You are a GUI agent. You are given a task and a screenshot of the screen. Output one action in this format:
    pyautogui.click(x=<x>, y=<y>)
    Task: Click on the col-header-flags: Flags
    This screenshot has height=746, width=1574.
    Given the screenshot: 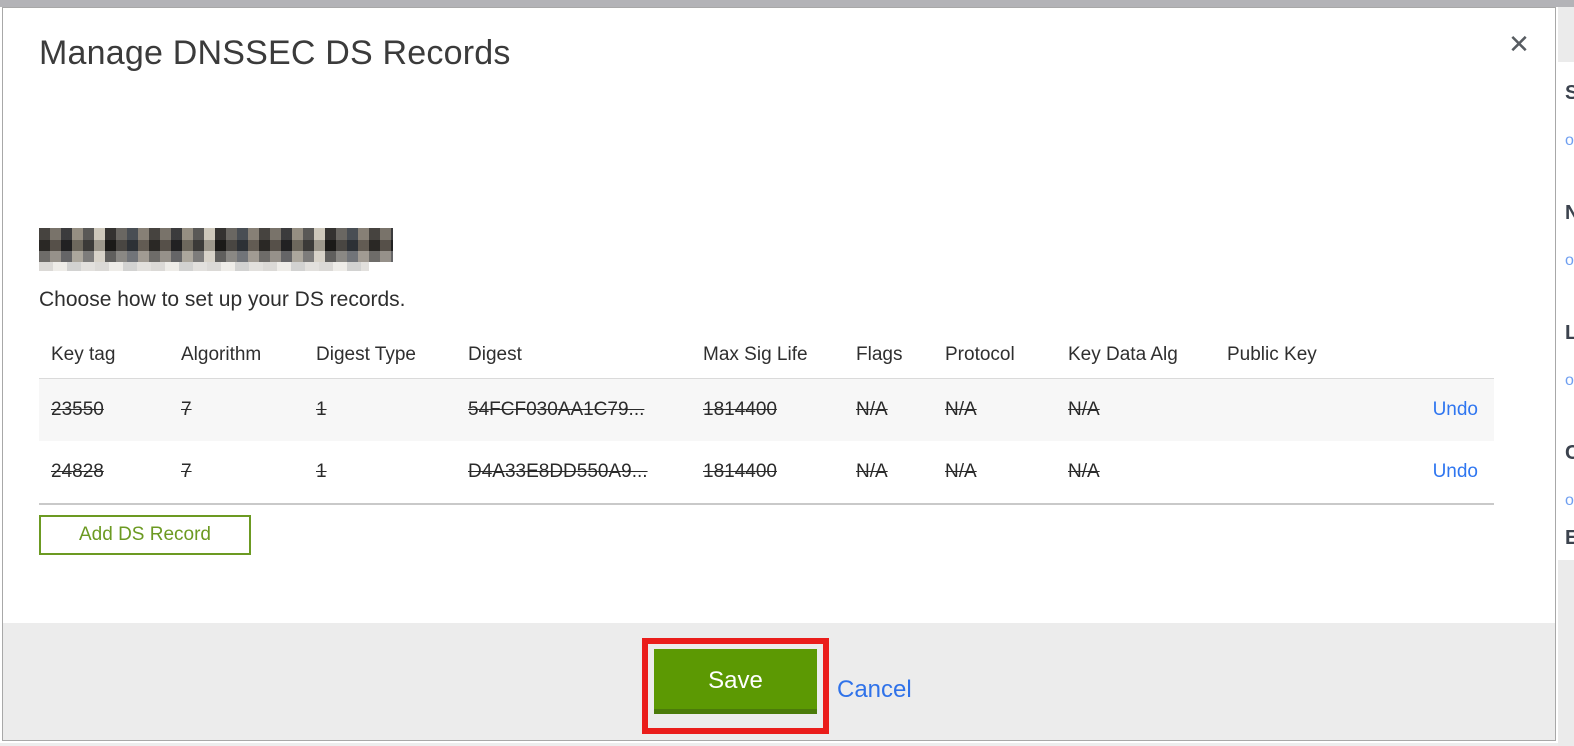 What is the action you would take?
    pyautogui.click(x=879, y=354)
    